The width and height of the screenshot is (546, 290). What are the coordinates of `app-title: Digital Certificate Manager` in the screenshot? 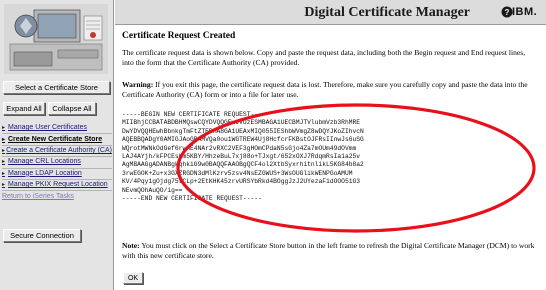 It's located at (387, 12).